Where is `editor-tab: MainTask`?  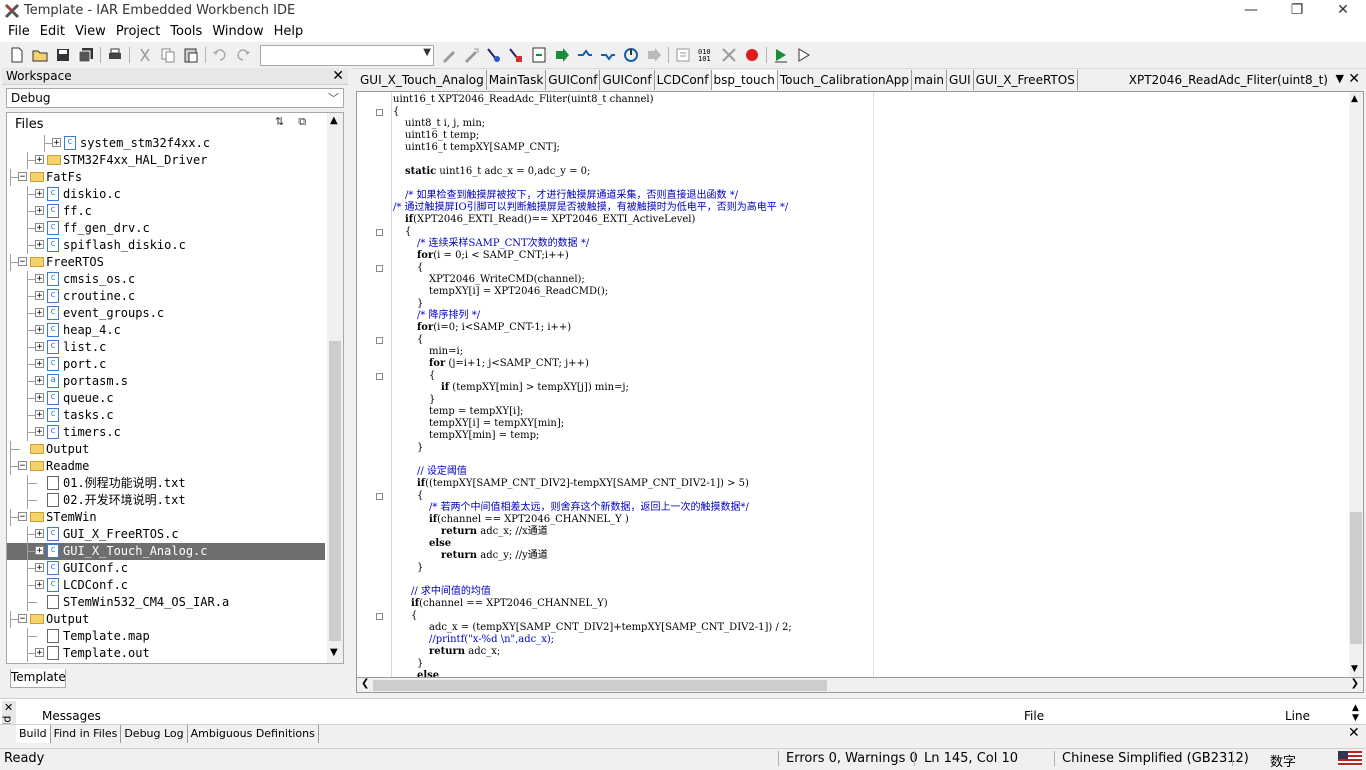
editor-tab: MainTask is located at coordinates (517, 80).